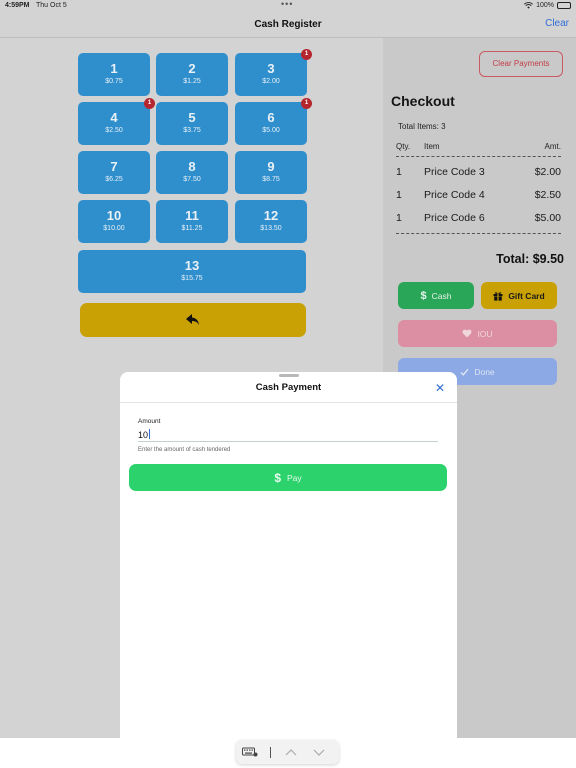 This screenshot has height=768, width=576. What do you see at coordinates (547, 194) in the screenshot?
I see `row-amt: $2.50` at bounding box center [547, 194].